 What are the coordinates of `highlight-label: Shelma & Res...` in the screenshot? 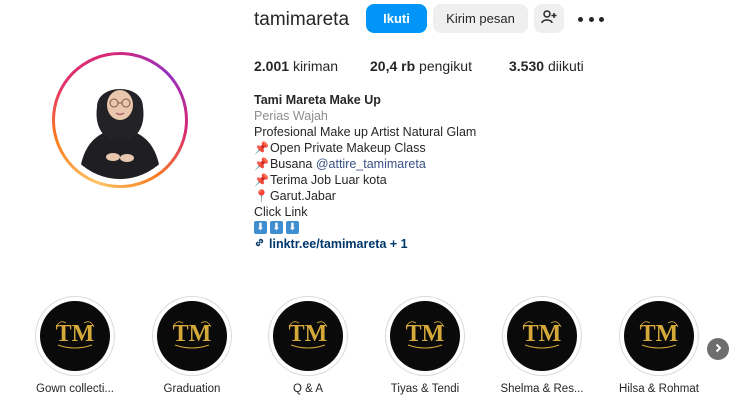 It's located at (542, 389).